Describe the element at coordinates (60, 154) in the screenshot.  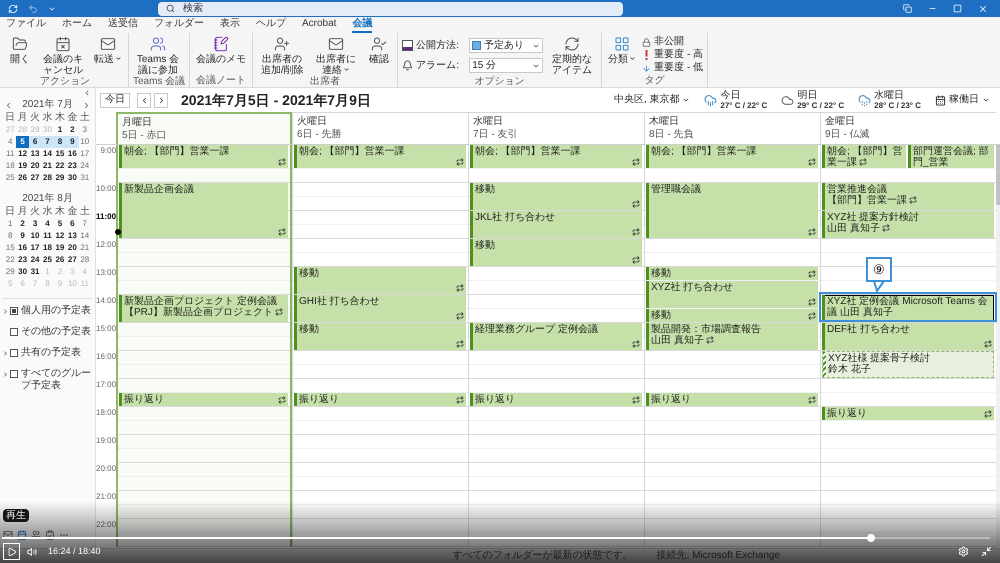
I see `calendar-date: 15` at that location.